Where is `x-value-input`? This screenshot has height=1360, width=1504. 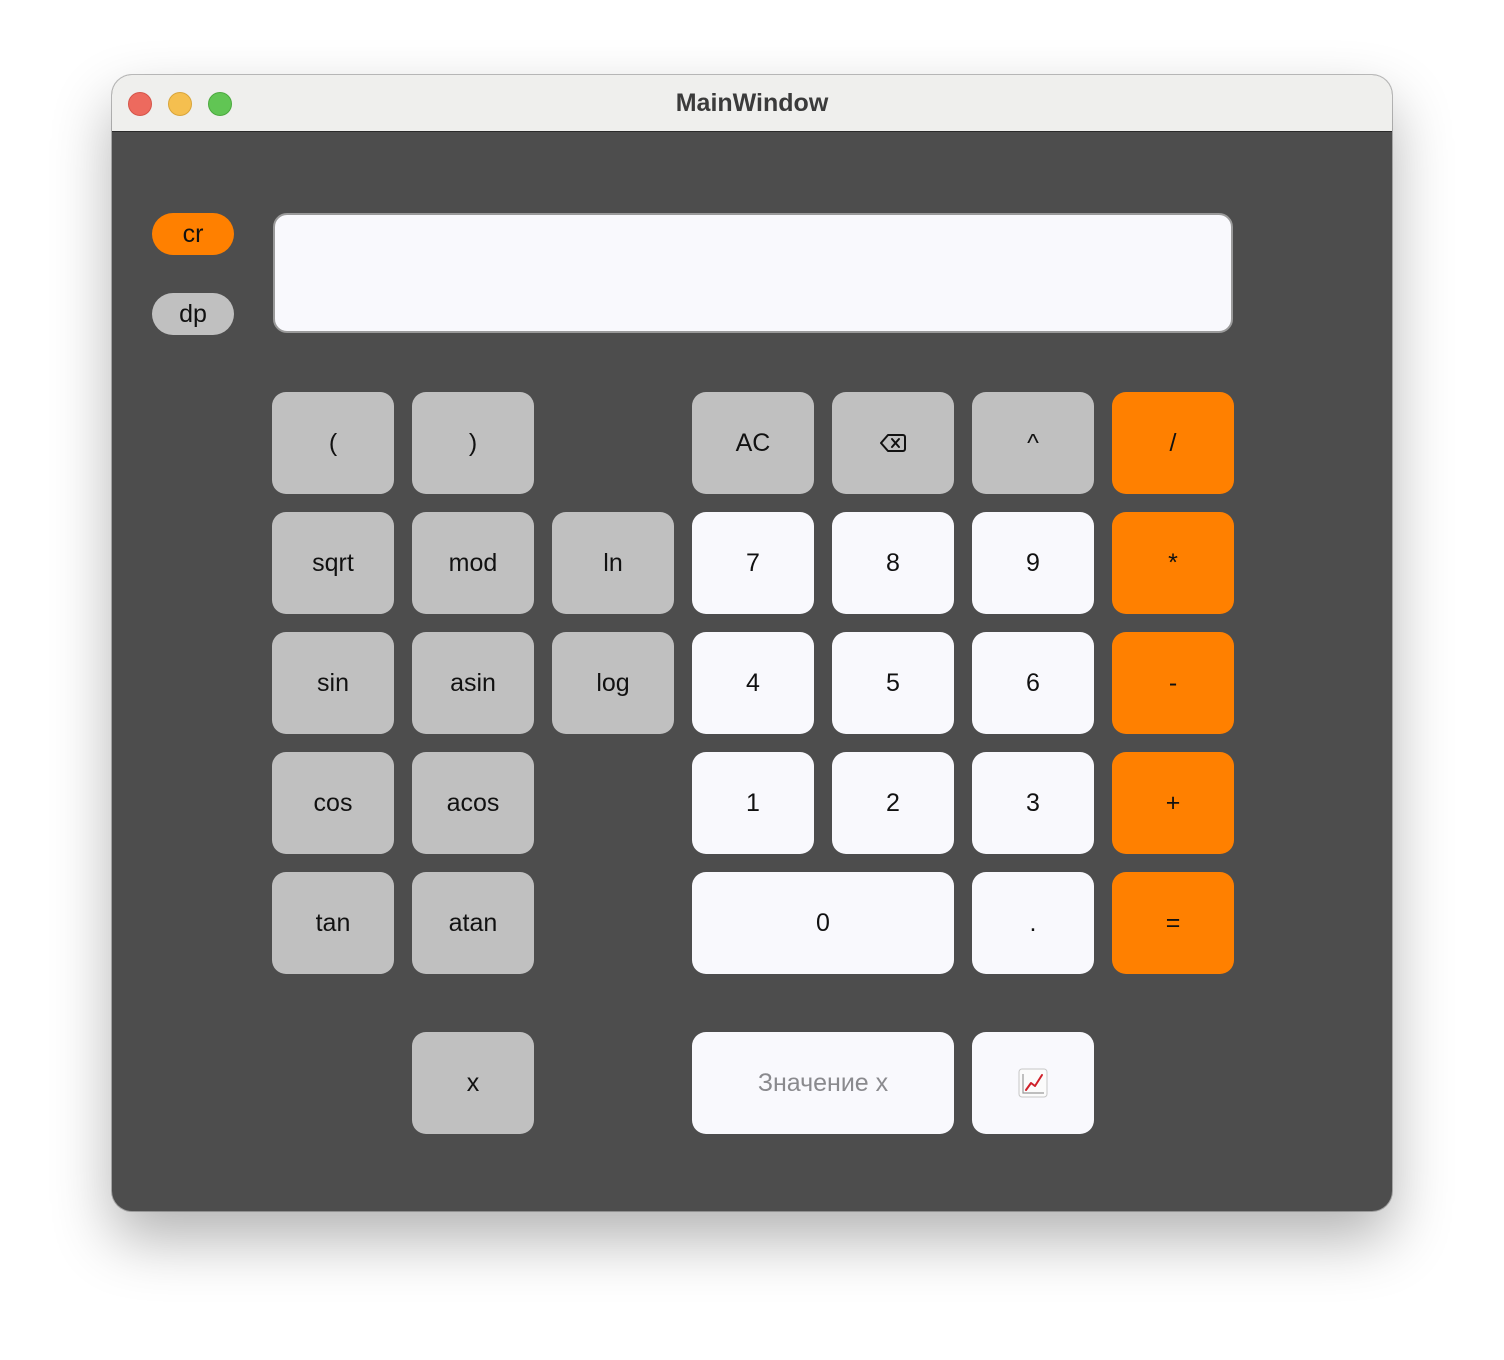 x-value-input is located at coordinates (823, 1083).